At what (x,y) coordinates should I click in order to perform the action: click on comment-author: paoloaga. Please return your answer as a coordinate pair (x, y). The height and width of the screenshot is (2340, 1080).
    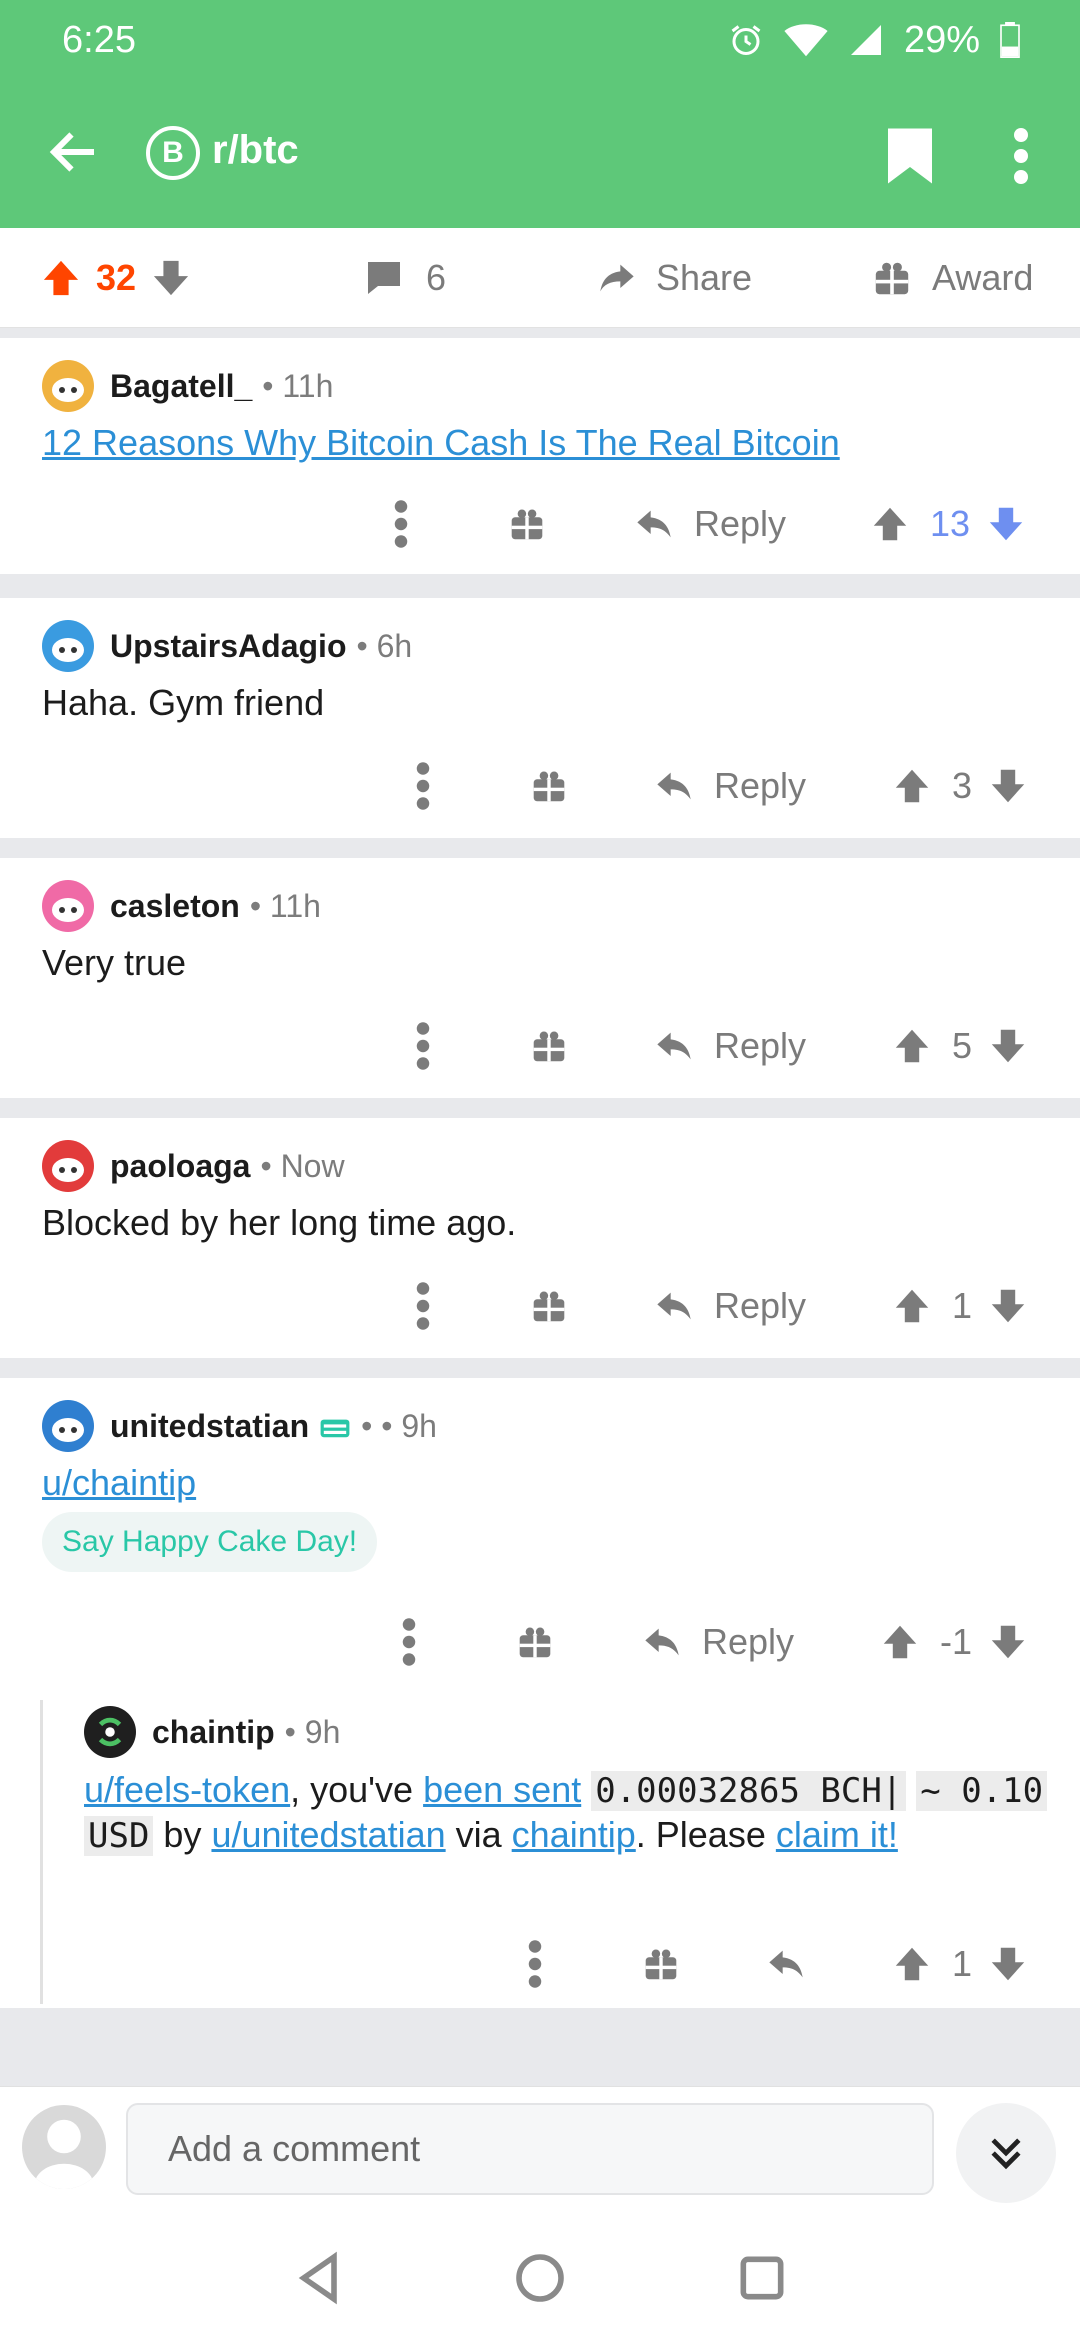
    Looking at the image, I should click on (180, 1166).